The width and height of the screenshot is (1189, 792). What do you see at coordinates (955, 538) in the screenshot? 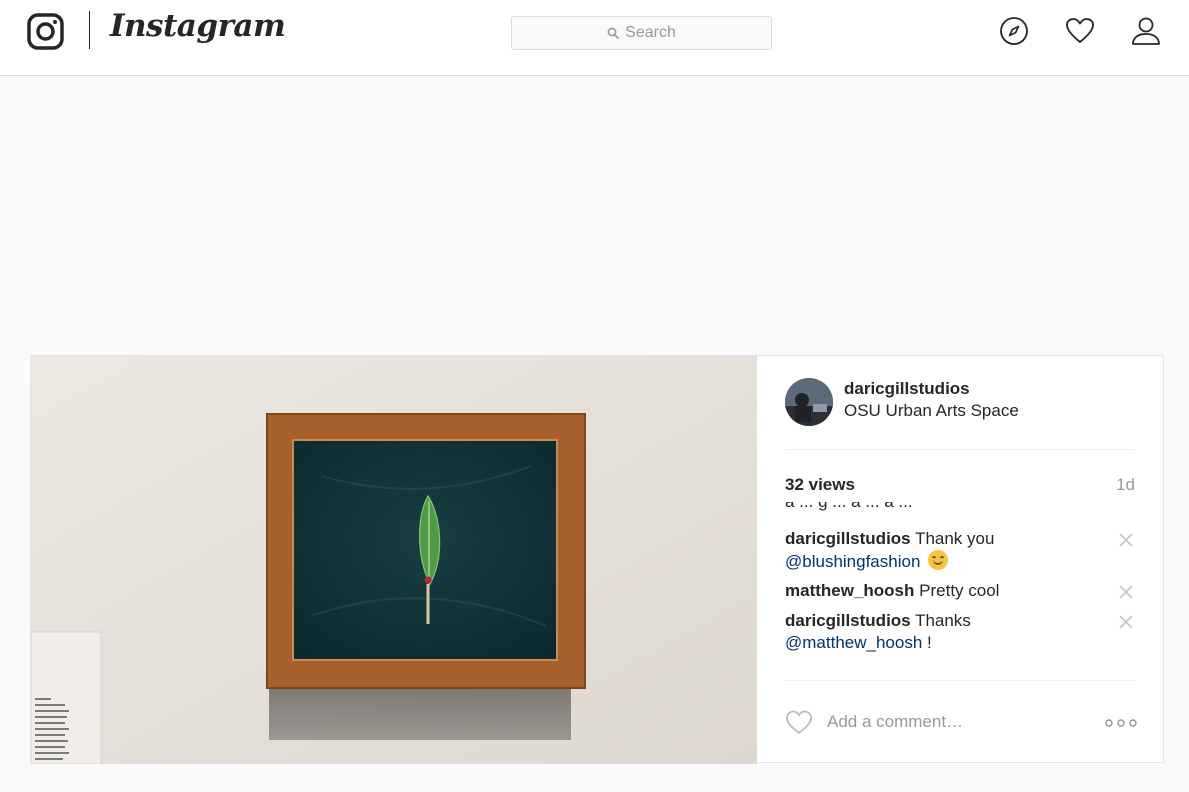
I see `comment-text: Thank you` at bounding box center [955, 538].